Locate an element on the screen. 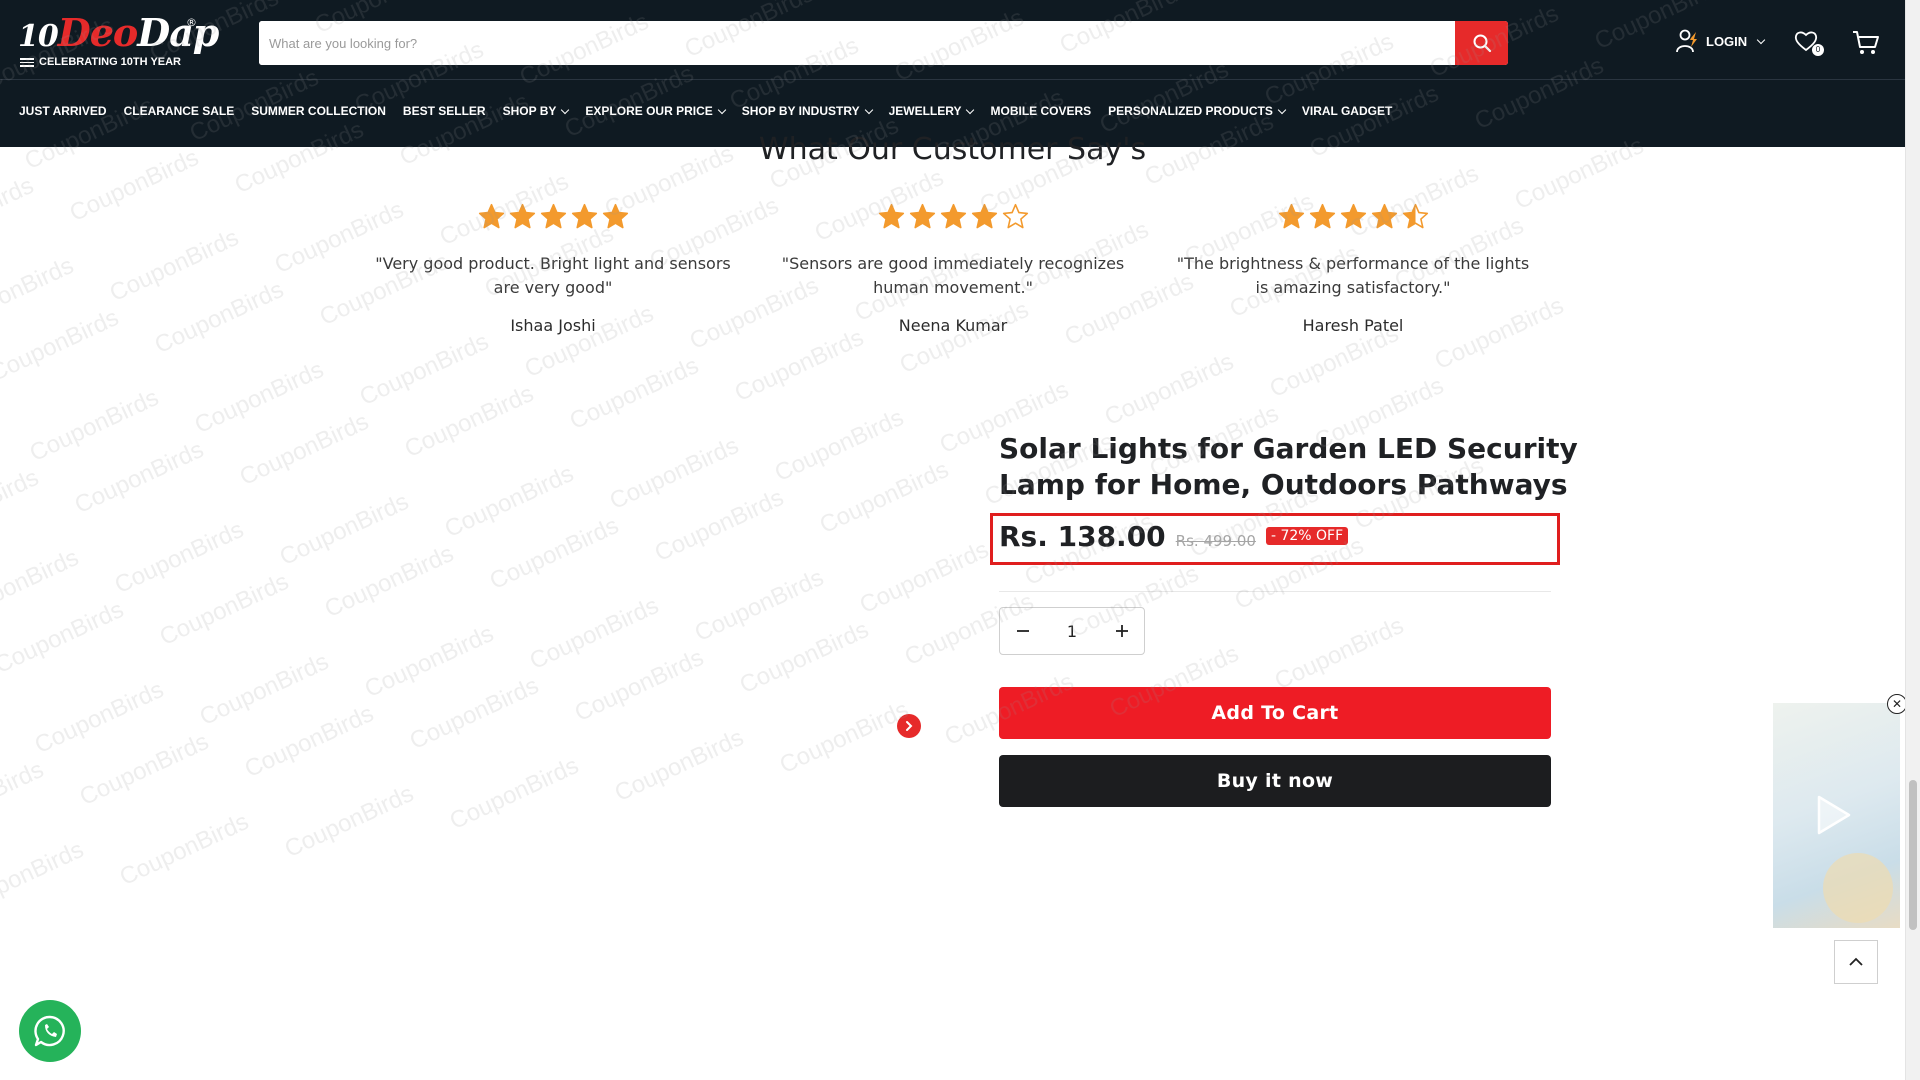 The height and width of the screenshot is (1080, 1920). quantity-decrease-button is located at coordinates (1022, 631).